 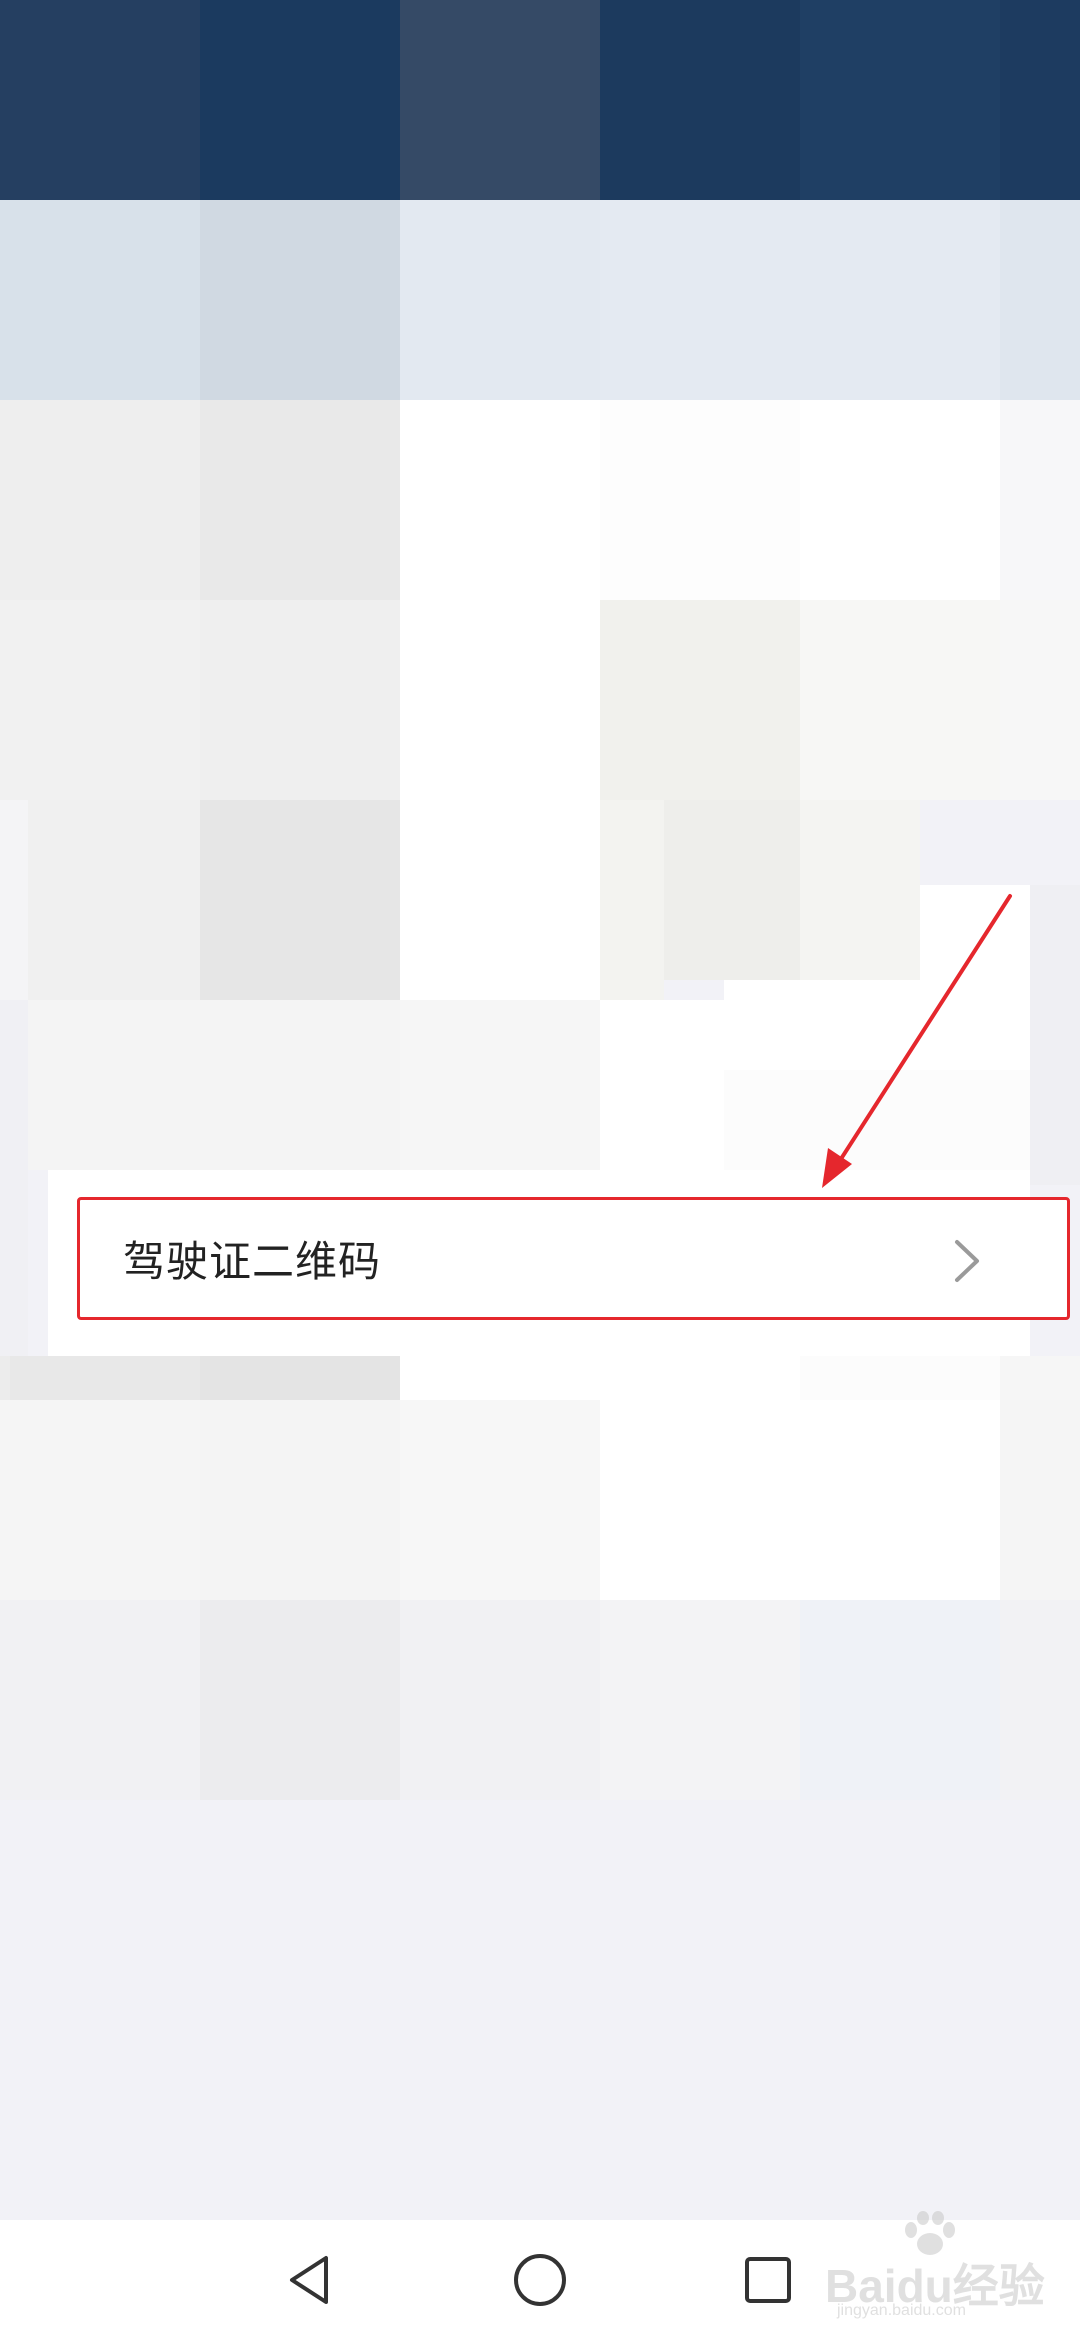 I want to click on chevron-right-icon, so click(x=967, y=1261).